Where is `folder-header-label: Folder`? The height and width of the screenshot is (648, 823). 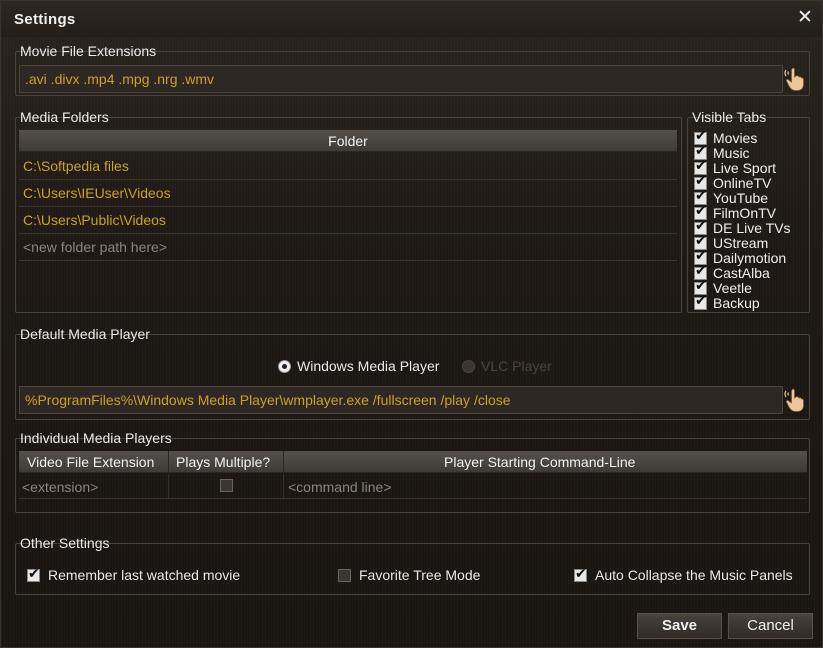 folder-header-label: Folder is located at coordinates (348, 141).